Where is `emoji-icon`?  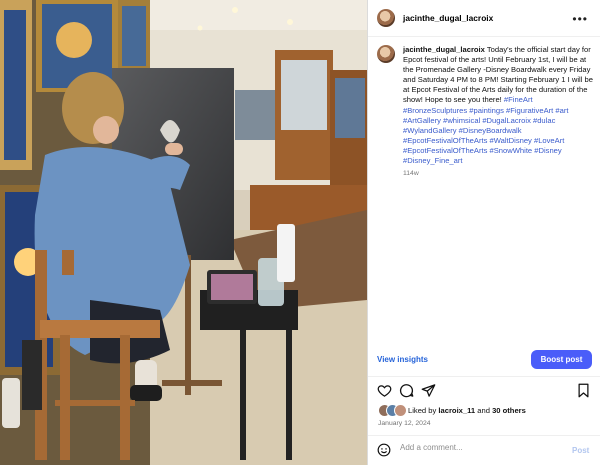 emoji-icon is located at coordinates (384, 450).